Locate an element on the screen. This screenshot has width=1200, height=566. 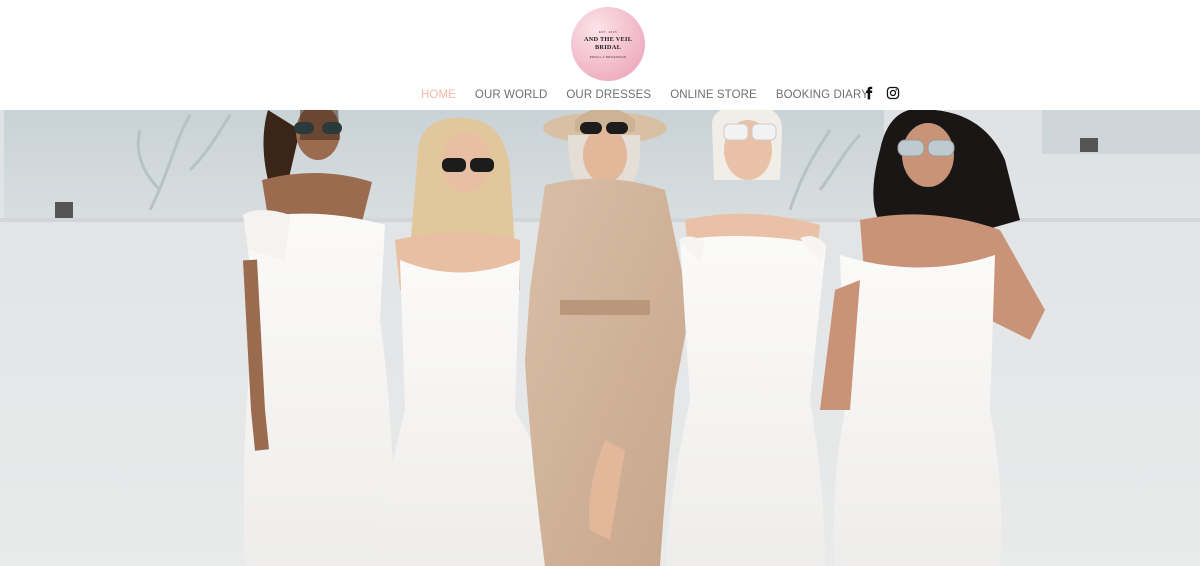
brand-name: AND THE VEIL BRIDAL is located at coordinates (608, 43).